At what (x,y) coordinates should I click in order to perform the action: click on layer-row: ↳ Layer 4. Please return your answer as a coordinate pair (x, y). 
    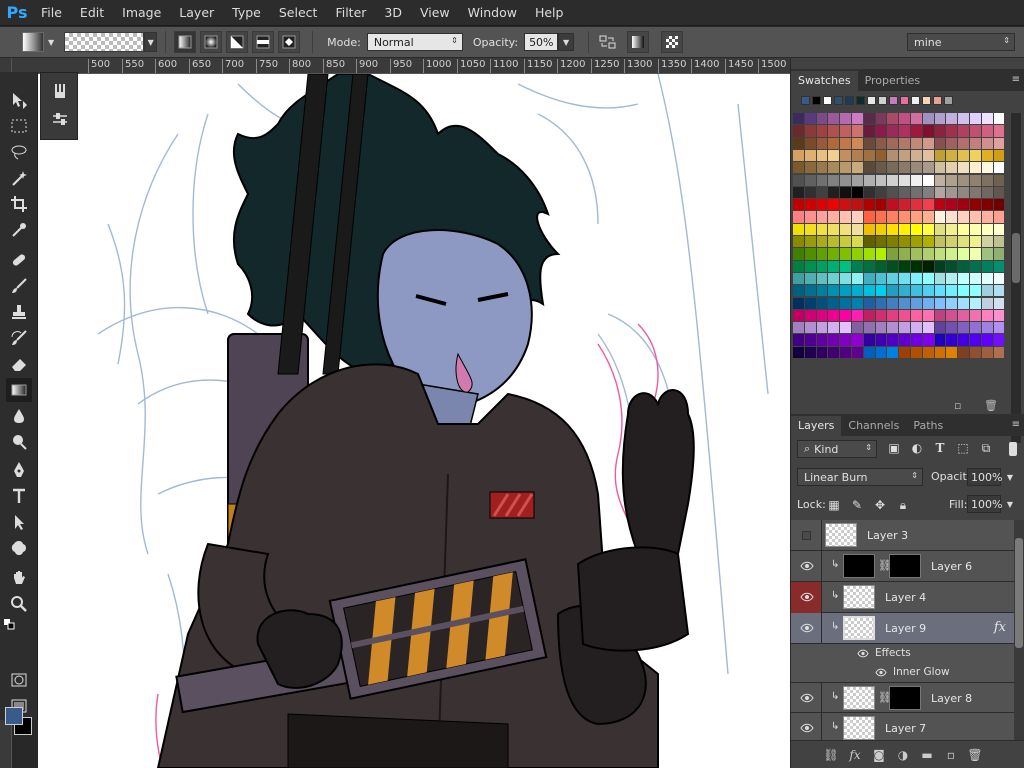
    Looking at the image, I should click on (902, 597).